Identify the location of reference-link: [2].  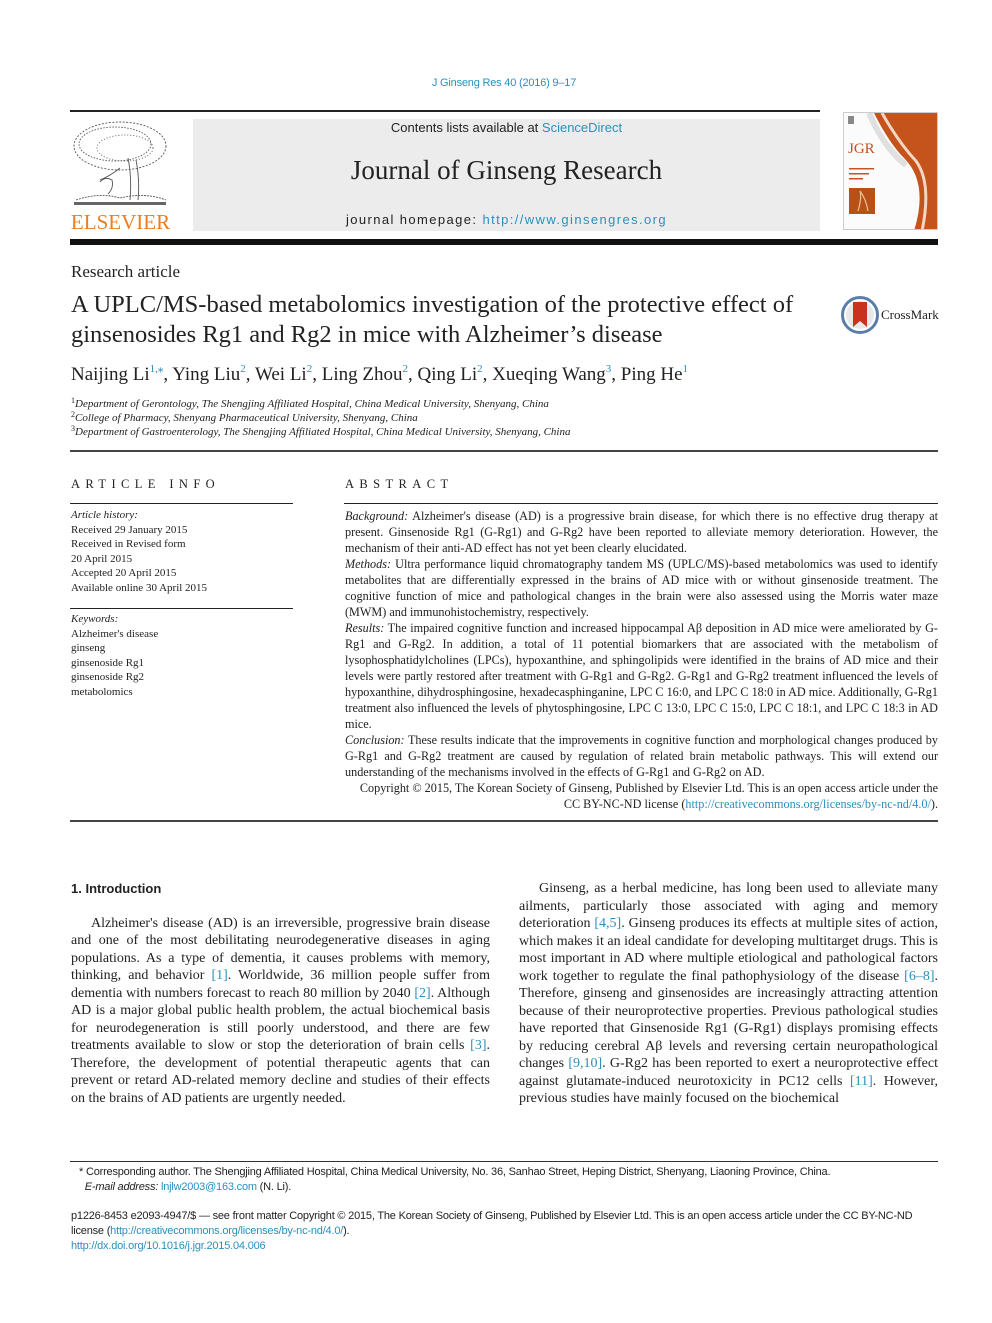
(422, 993).